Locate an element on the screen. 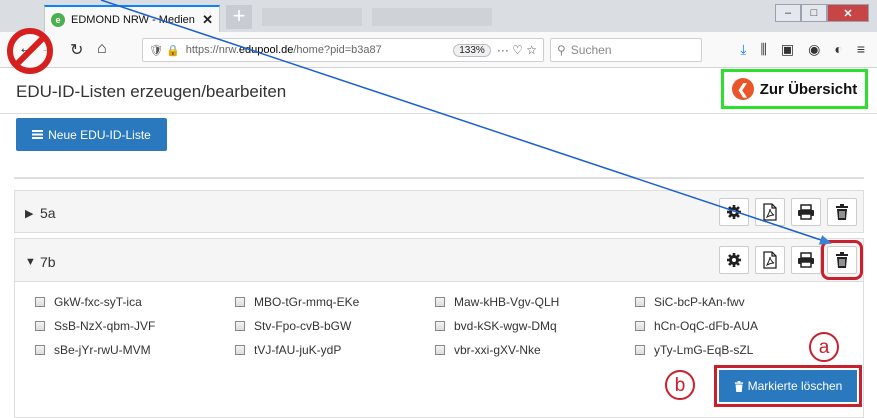 This screenshot has height=418, width=877. edu-id-label: Stv-Fpo-cvB-bGW is located at coordinates (303, 326).